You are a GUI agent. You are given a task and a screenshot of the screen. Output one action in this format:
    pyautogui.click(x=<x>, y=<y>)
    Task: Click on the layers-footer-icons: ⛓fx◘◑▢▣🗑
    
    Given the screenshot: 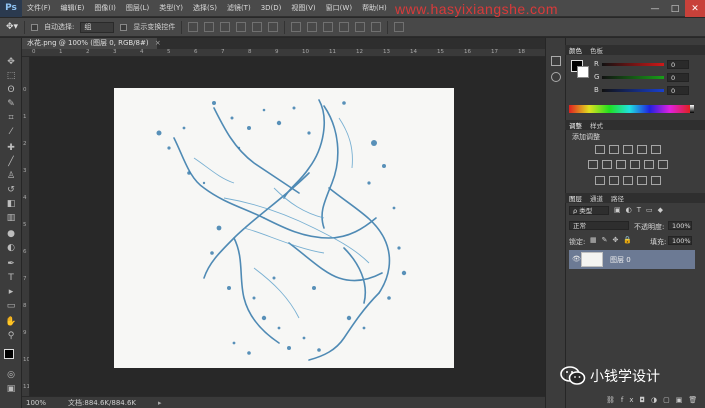 What is the action you would take?
    pyautogui.click(x=654, y=400)
    